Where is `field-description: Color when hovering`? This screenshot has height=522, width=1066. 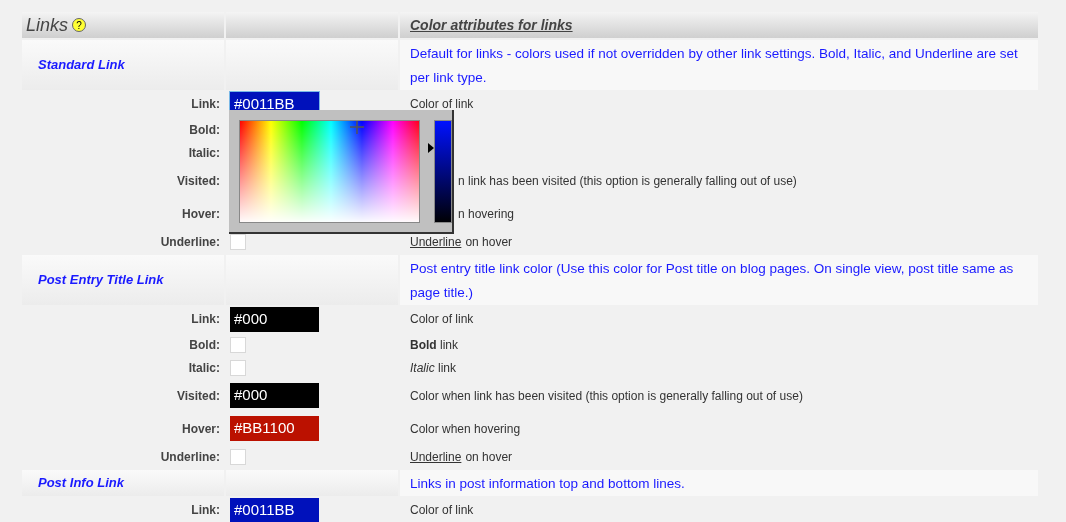 field-description: Color when hovering is located at coordinates (465, 428).